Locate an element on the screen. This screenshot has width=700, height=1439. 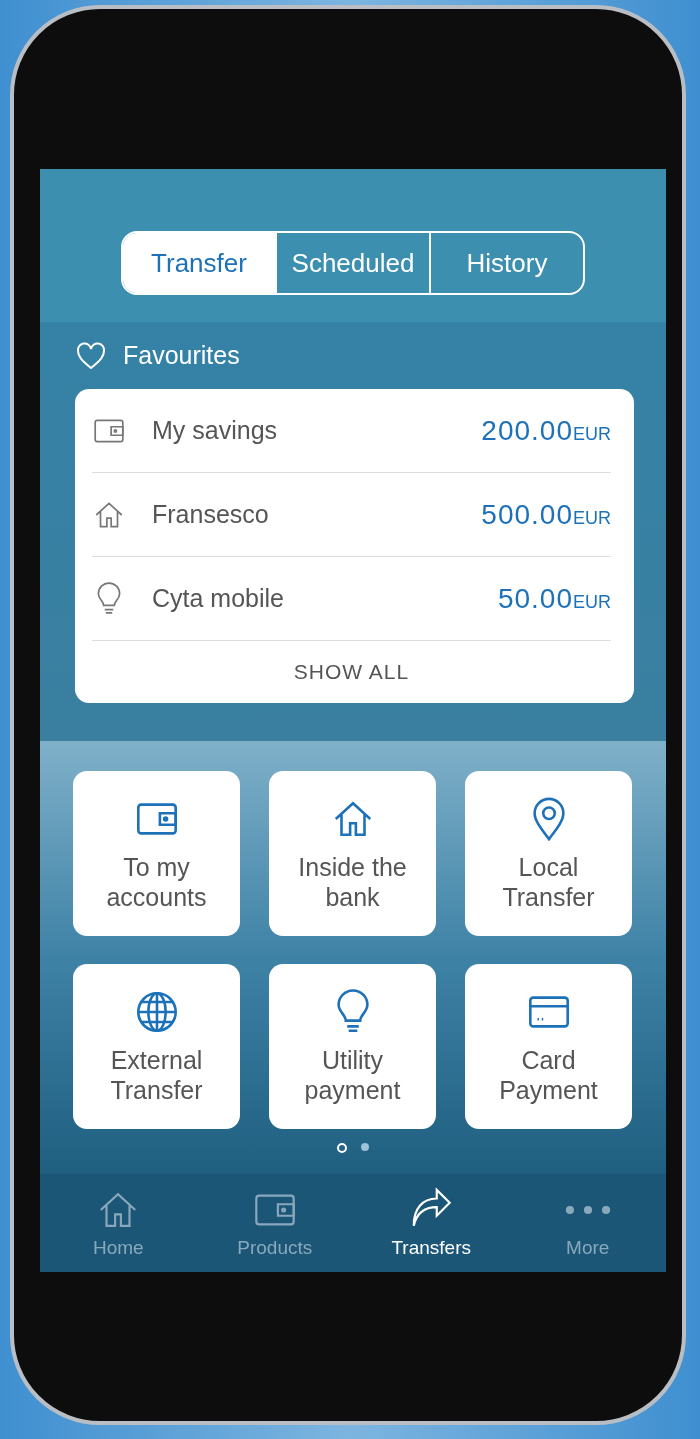
payee-name: Fransesco is located at coordinates (211, 514).